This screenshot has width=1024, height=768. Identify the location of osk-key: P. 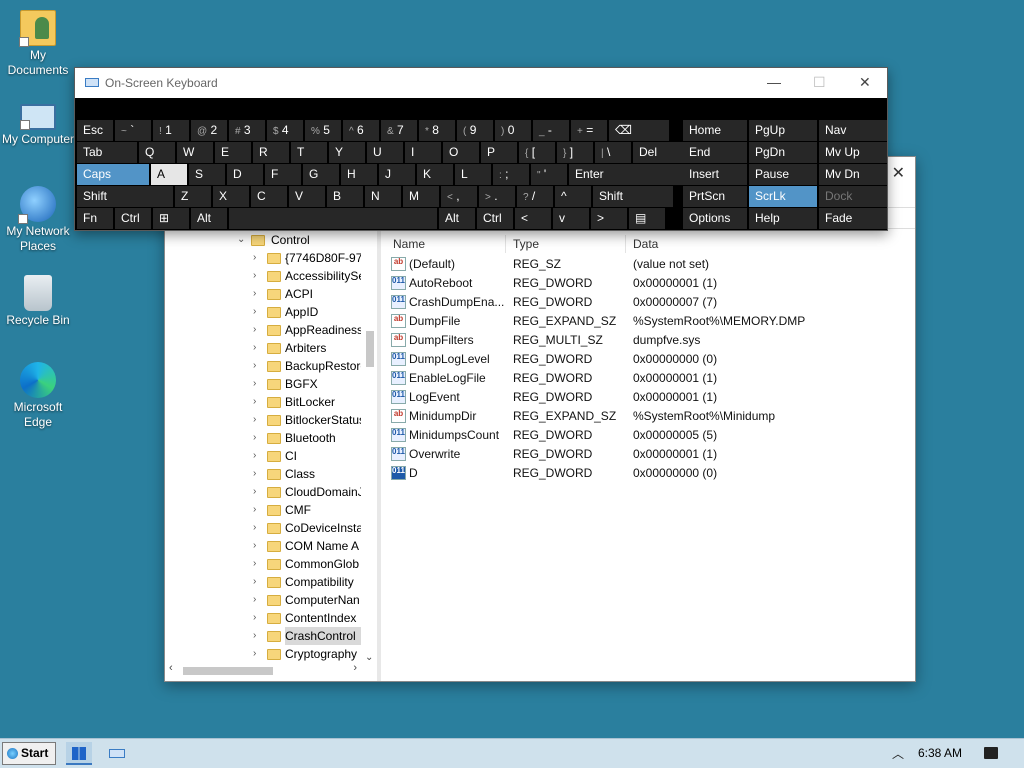
(499, 152).